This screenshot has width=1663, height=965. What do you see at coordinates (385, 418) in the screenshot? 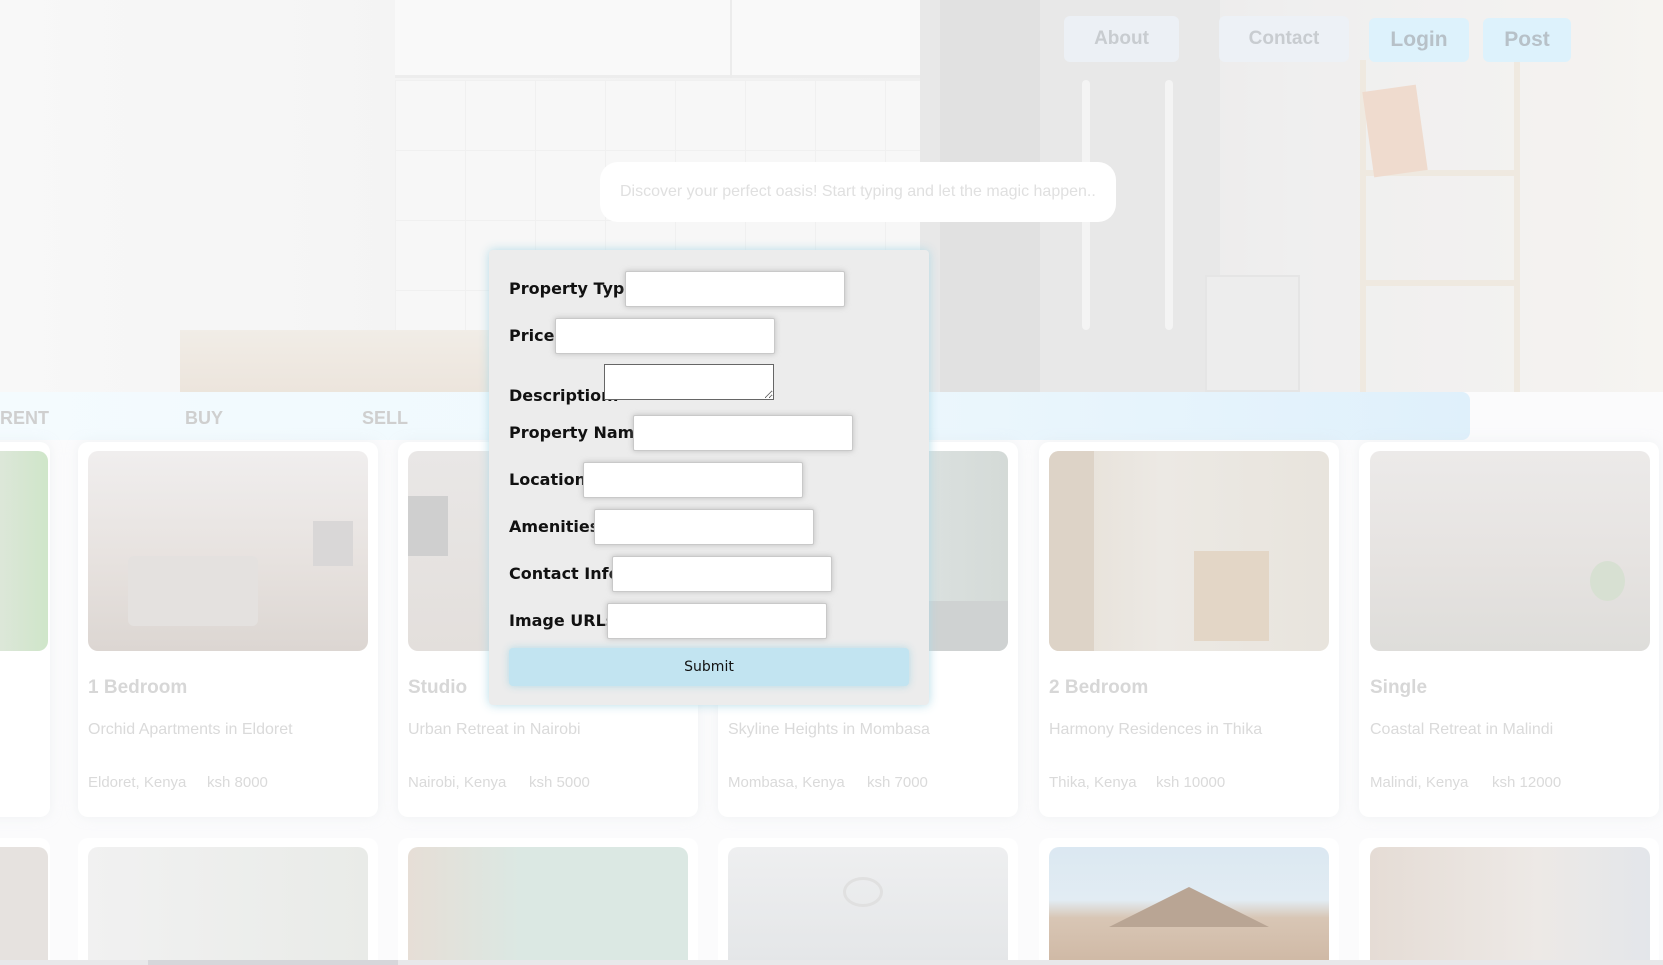
I see `tab-sell: SELL` at bounding box center [385, 418].